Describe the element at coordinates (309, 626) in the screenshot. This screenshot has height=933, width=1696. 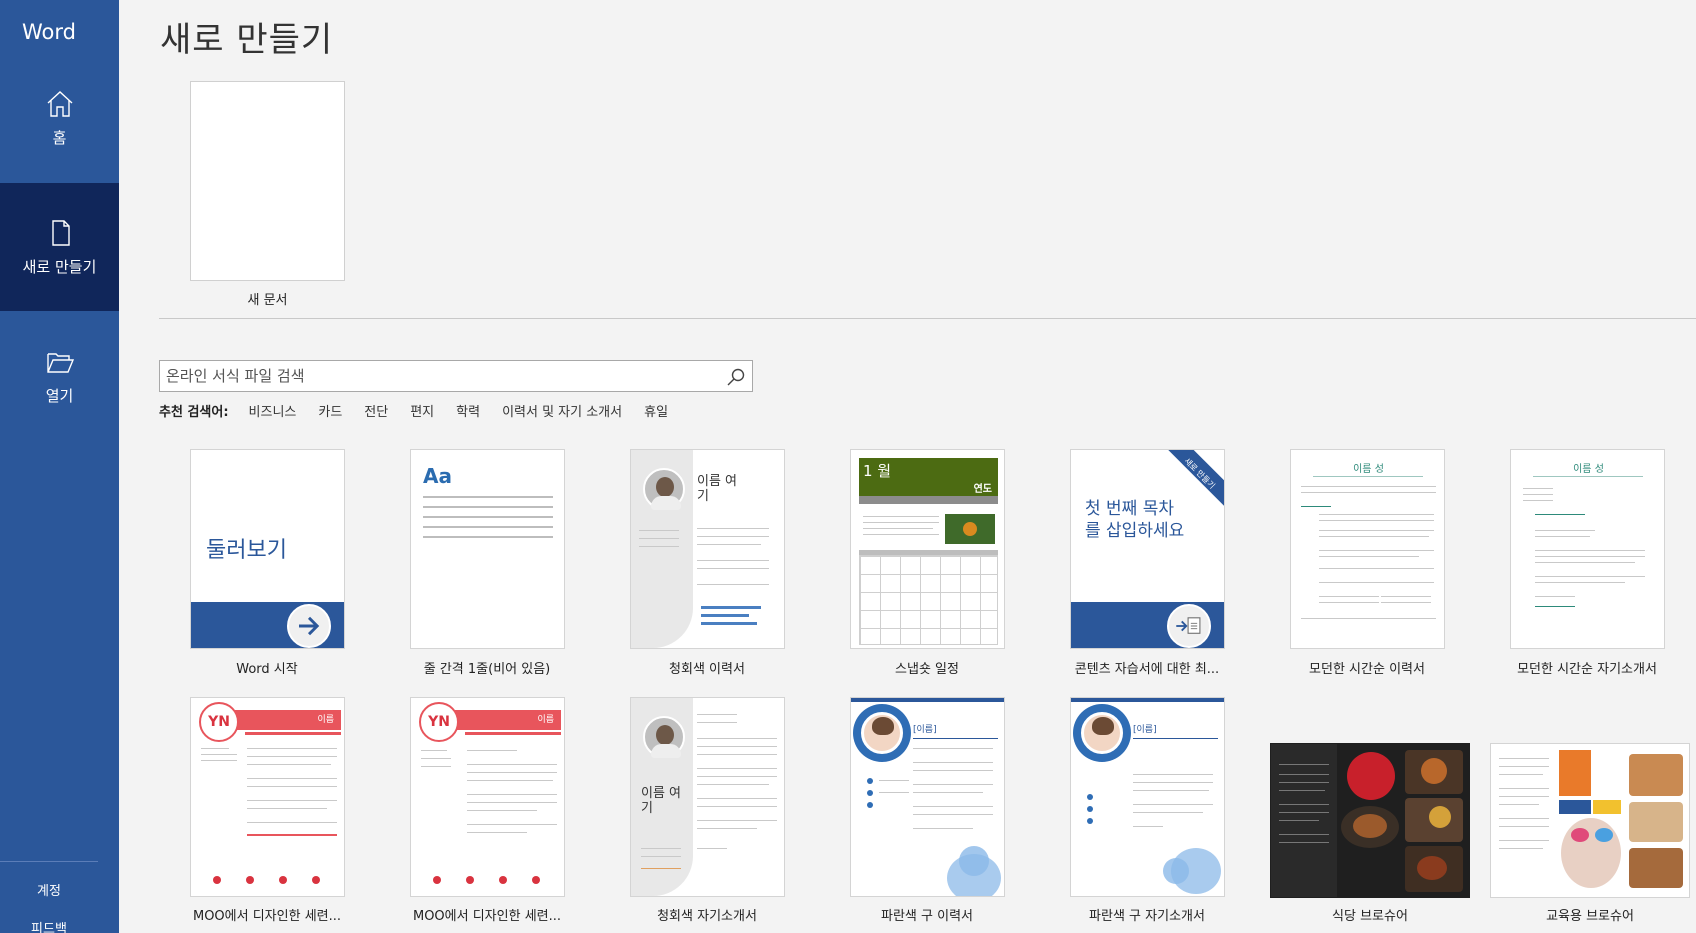
I see `arrow-right-icon` at that location.